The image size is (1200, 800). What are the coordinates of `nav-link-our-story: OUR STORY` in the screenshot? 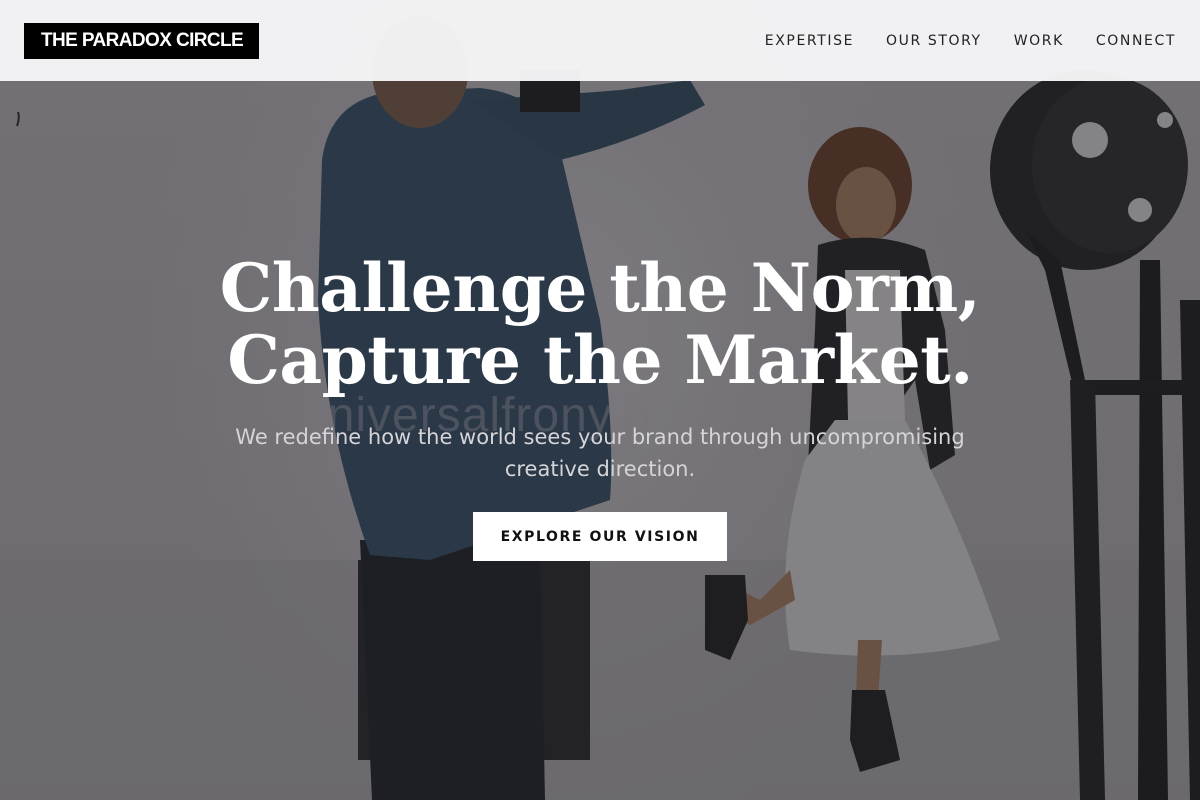 It's located at (934, 41).